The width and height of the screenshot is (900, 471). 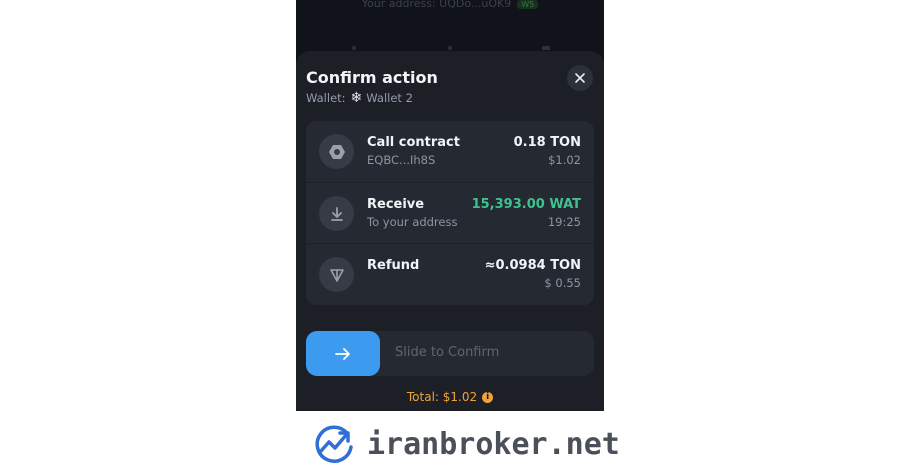 What do you see at coordinates (450, 273) in the screenshot?
I see `action-row-refund: Refund ≈0.0984 TON $ 0.55` at bounding box center [450, 273].